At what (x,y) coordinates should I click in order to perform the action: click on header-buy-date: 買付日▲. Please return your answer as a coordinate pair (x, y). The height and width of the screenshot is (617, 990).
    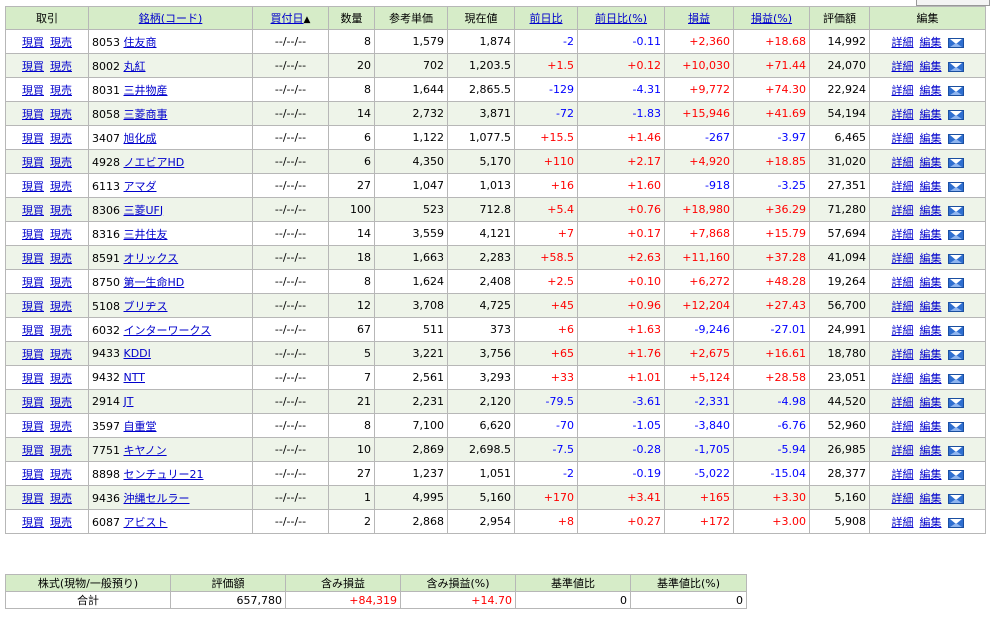
    Looking at the image, I should click on (290, 18).